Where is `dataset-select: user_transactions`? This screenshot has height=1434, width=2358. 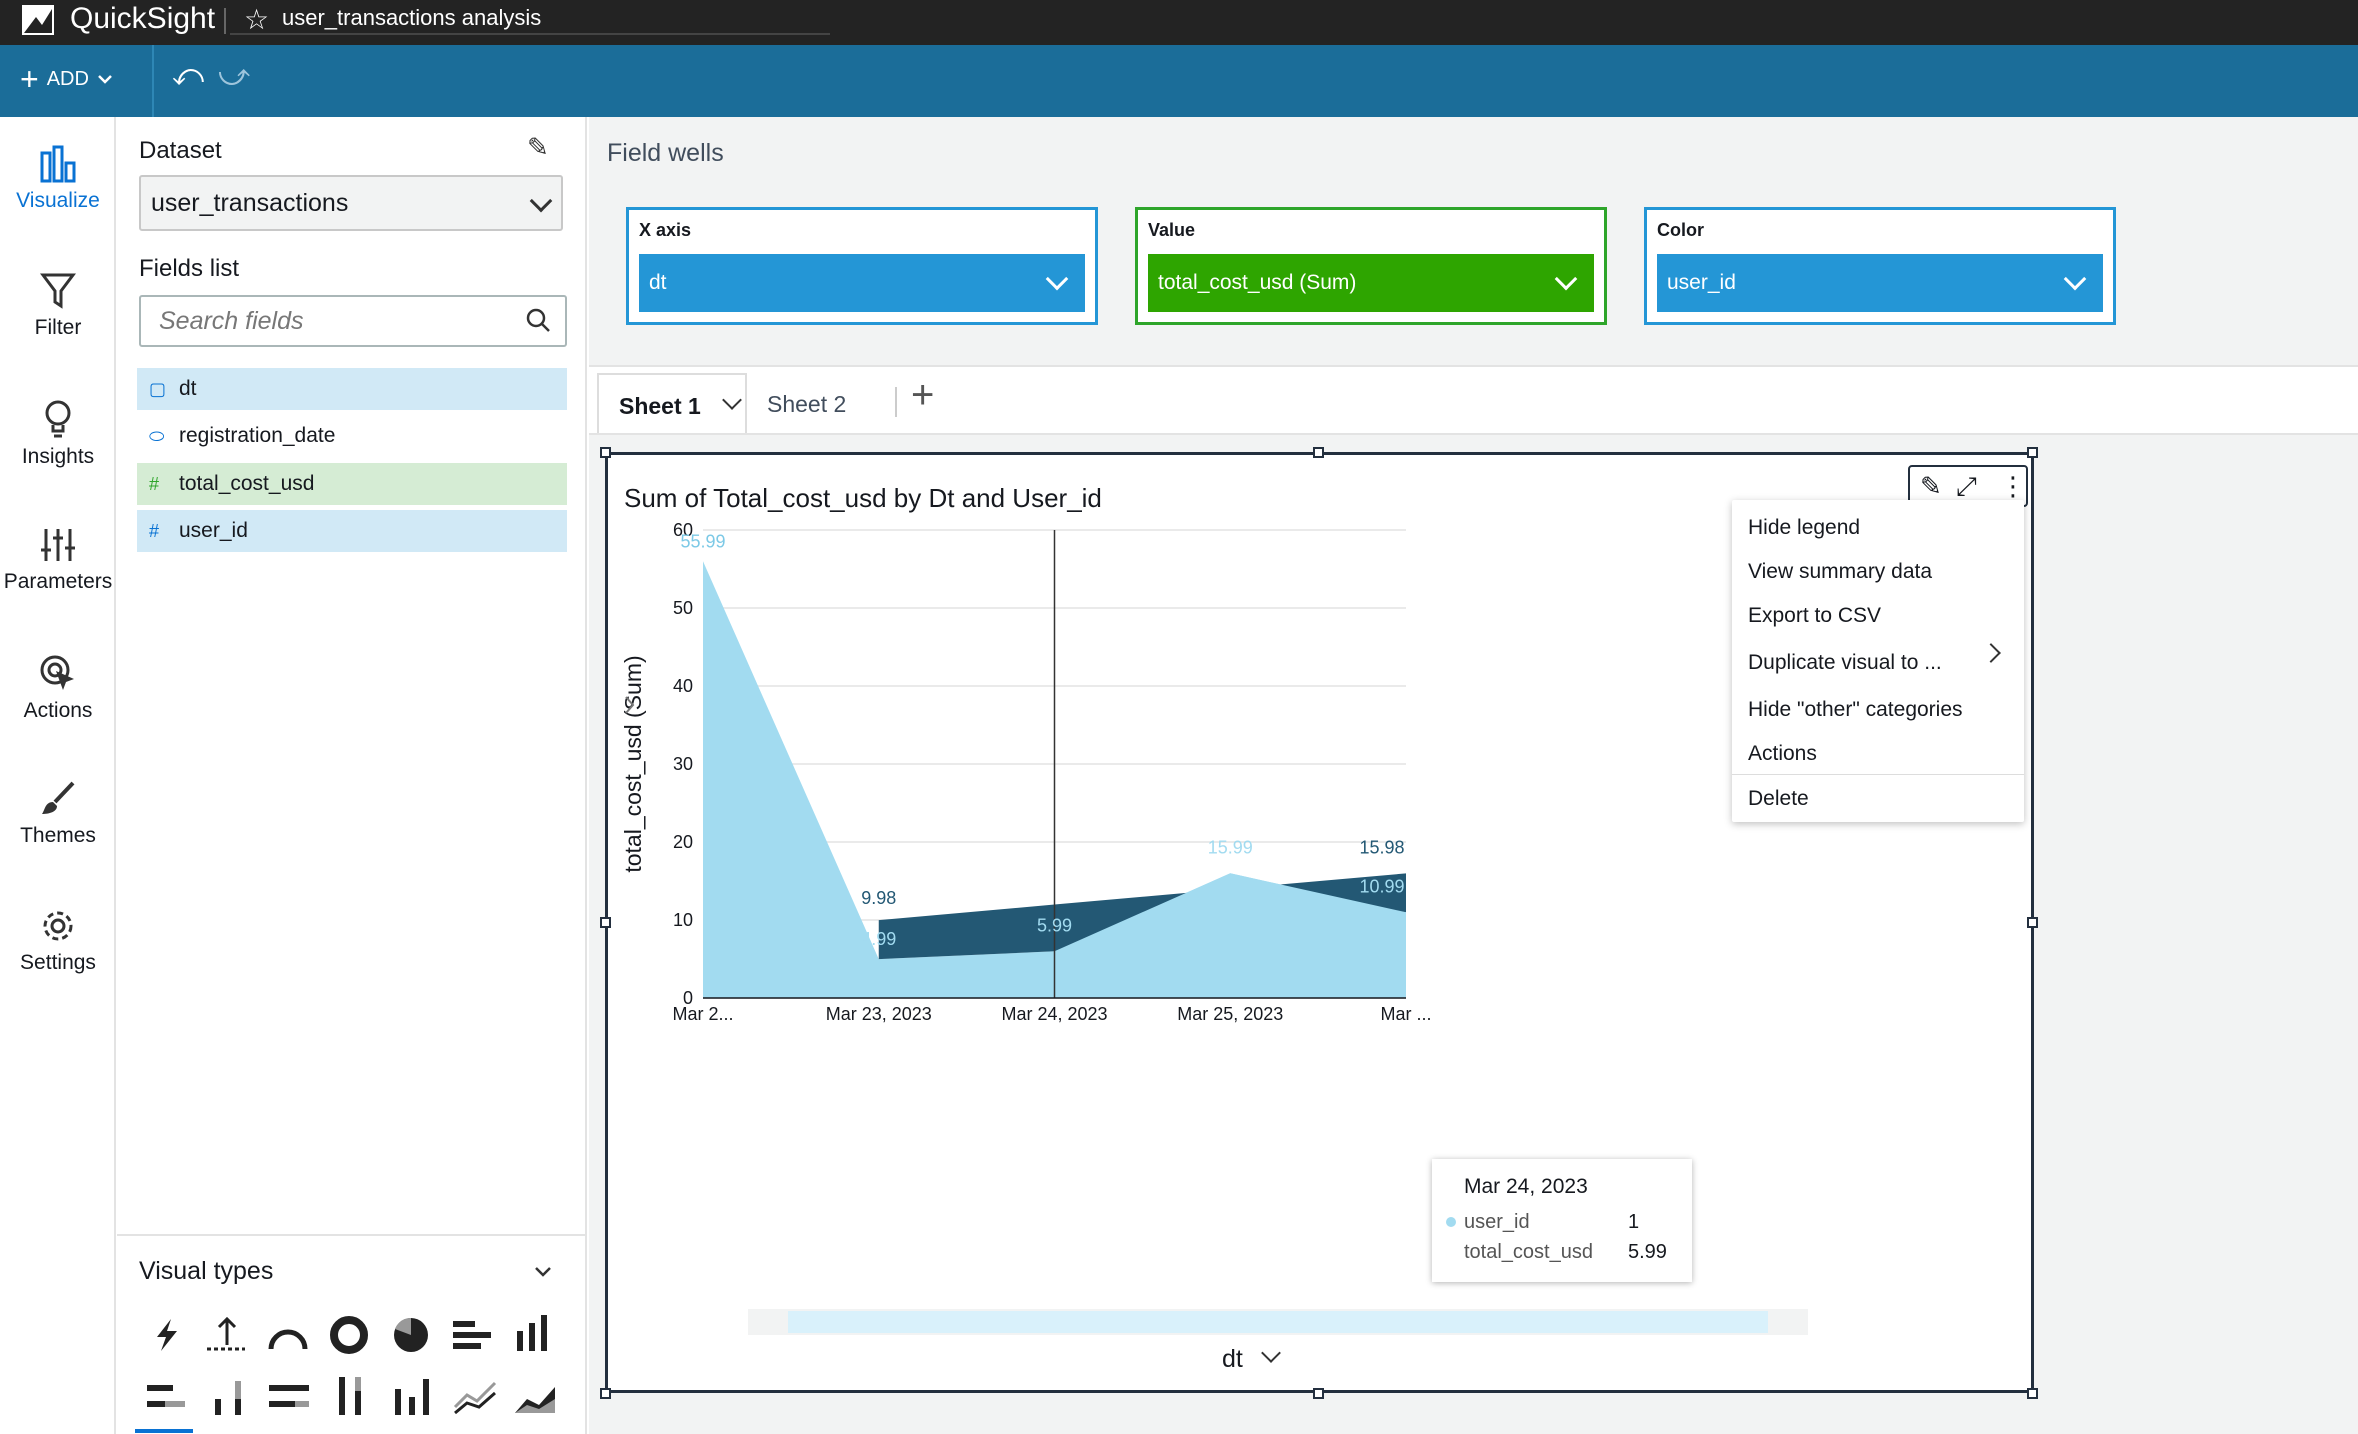 dataset-select: user_transactions is located at coordinates (351, 203).